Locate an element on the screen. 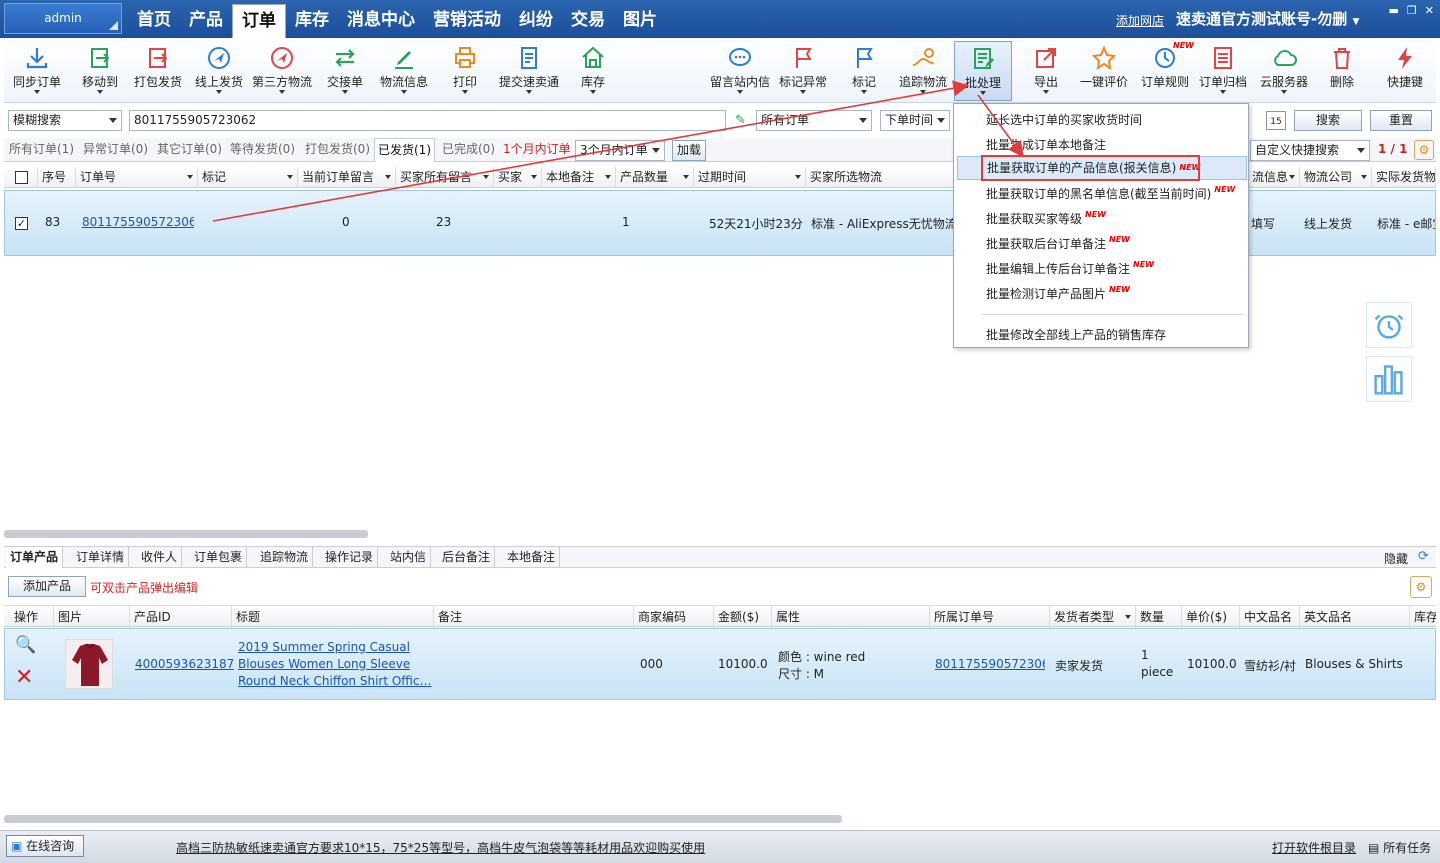 The image size is (1440, 863). open-root-folder-link: 打开软件根目录 is located at coordinates (1314, 847).